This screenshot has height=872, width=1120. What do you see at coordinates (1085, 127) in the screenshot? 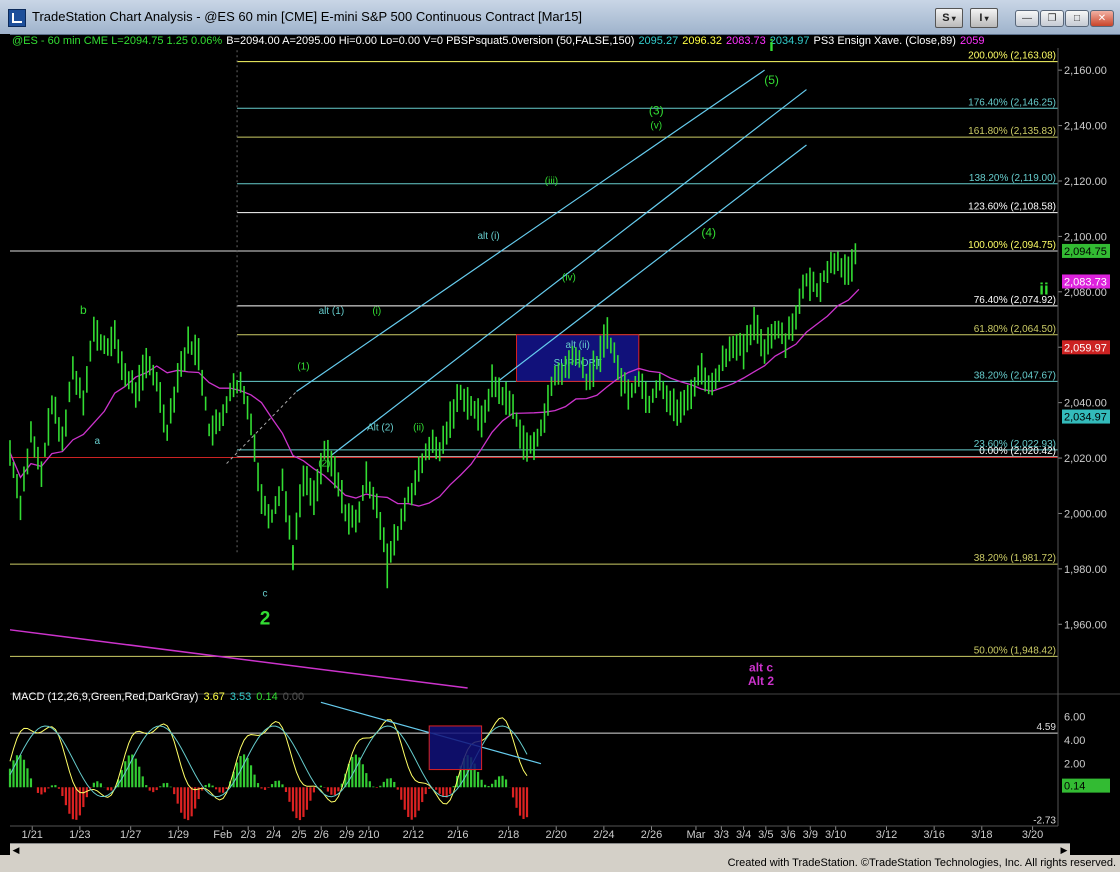
I see `price-tick-label: 2,140.00` at bounding box center [1085, 127].